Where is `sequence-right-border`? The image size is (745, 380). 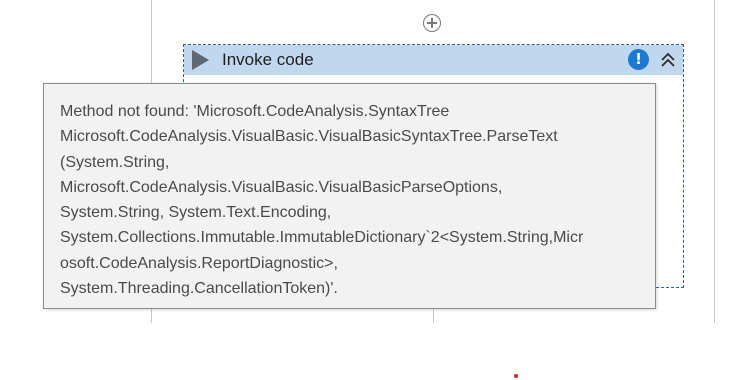
sequence-right-border is located at coordinates (714, 161).